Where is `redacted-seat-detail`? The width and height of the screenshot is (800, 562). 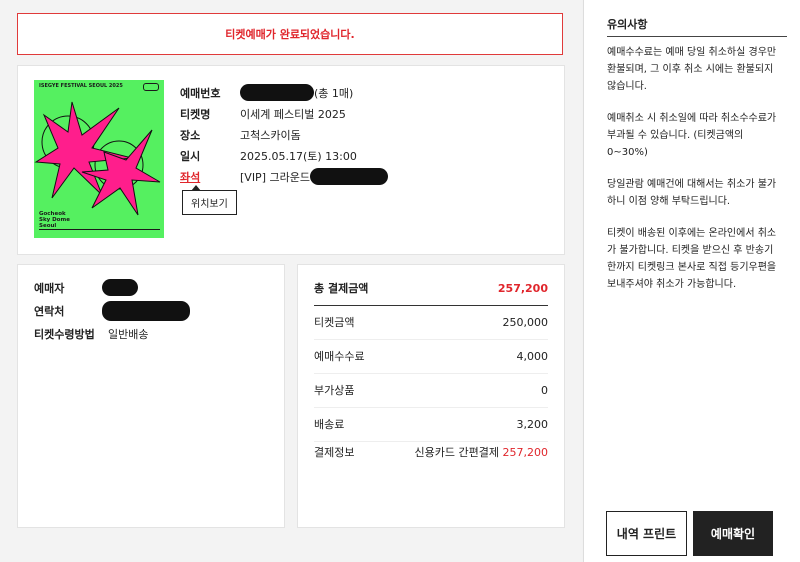 redacted-seat-detail is located at coordinates (348, 176).